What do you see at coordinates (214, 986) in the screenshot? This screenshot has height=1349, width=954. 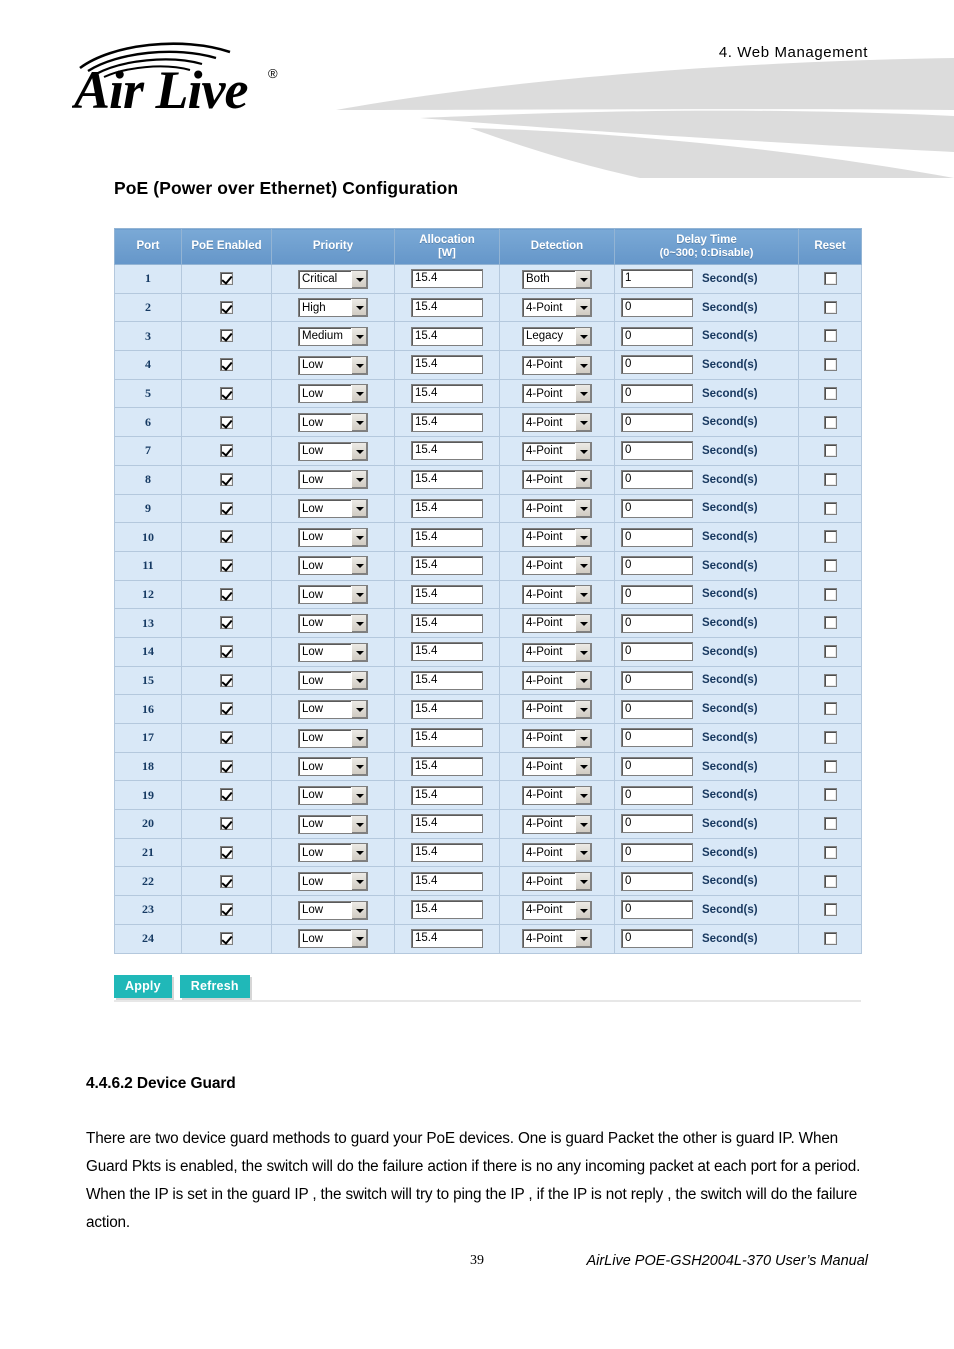 I see `refresh-button: Refresh` at bounding box center [214, 986].